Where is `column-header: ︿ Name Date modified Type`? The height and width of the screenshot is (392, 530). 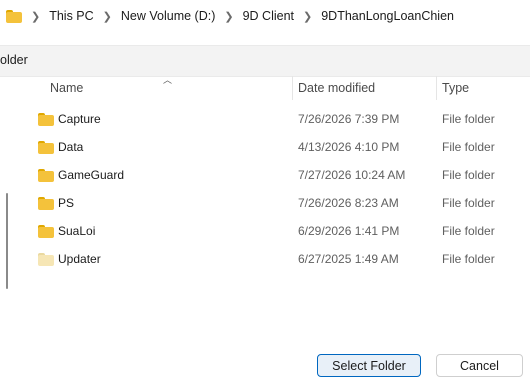 column-header: ︿ Name Date modified Type is located at coordinates (274, 87).